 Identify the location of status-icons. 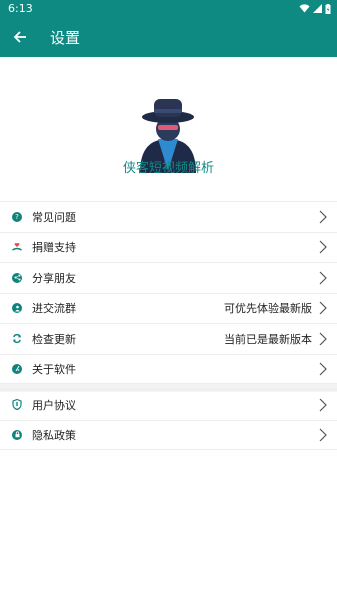
(315, 8).